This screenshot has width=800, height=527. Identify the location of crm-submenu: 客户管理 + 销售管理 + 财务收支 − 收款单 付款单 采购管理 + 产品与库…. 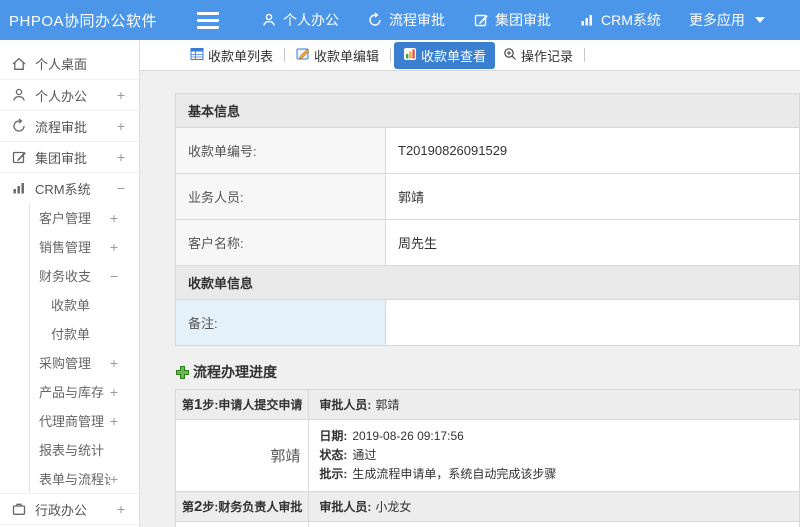
(84, 348).